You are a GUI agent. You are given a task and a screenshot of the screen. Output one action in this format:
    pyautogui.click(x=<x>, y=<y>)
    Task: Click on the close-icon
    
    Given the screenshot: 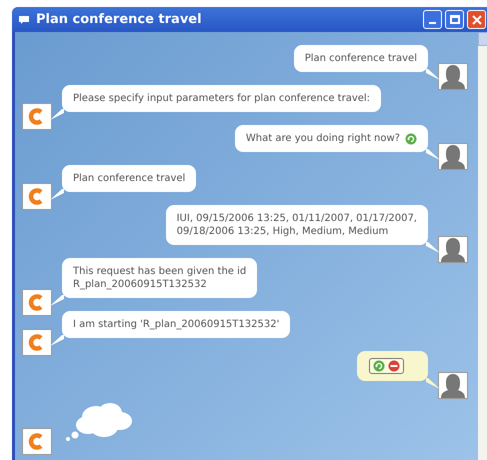 What is the action you would take?
    pyautogui.click(x=477, y=19)
    